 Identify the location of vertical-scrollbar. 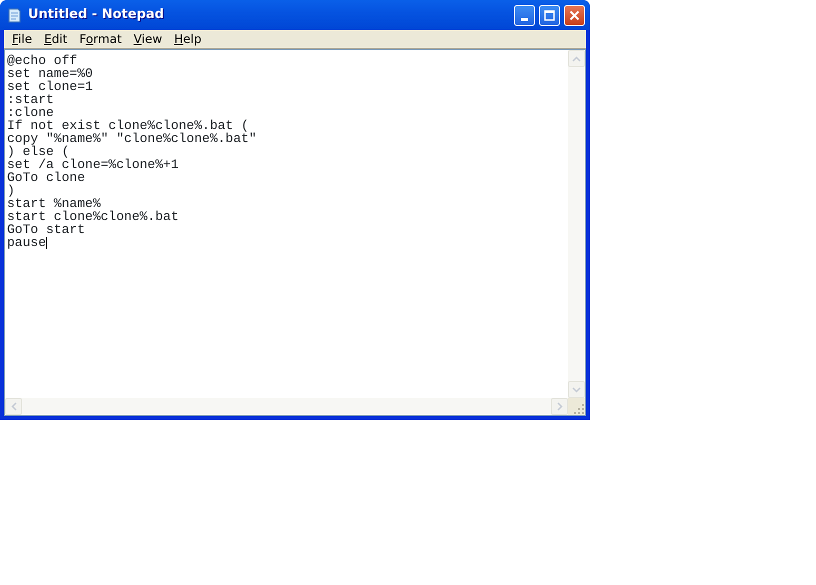
(576, 224).